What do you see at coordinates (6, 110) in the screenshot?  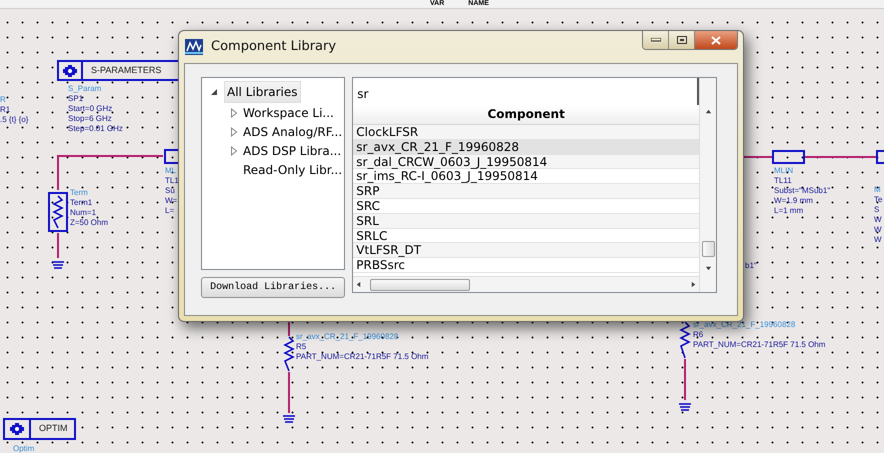 I see `component-parameter: R1` at bounding box center [6, 110].